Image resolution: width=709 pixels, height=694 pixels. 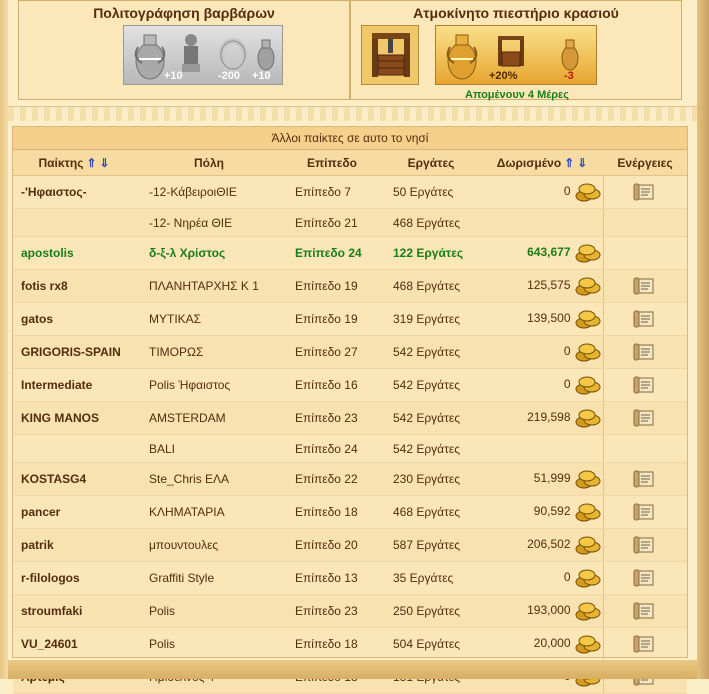 What do you see at coordinates (74, 192) in the screenshot?
I see `player-name: -'Ηφαιστος-` at bounding box center [74, 192].